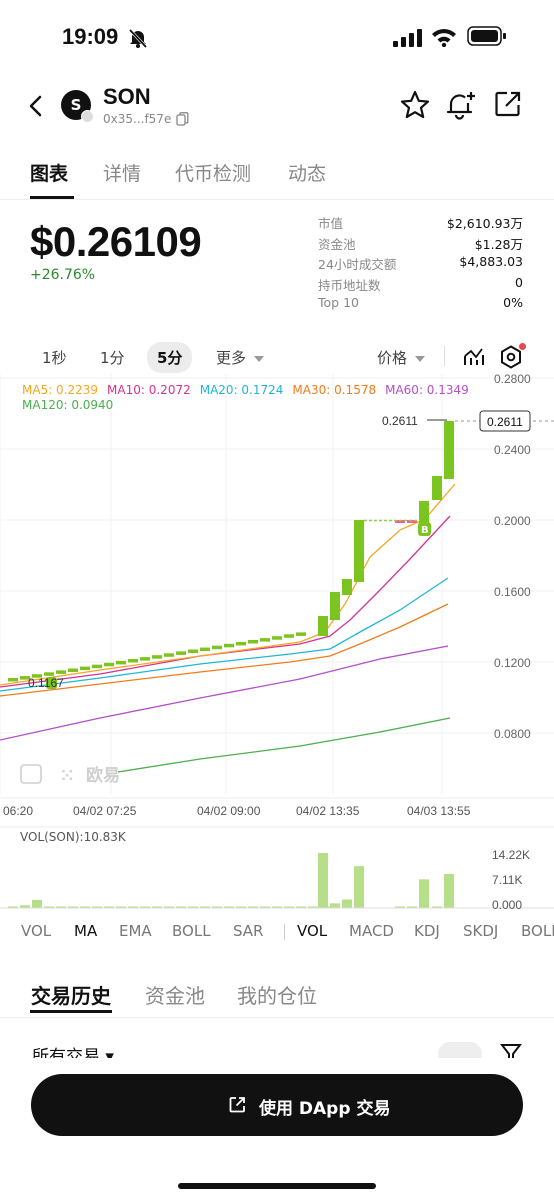  Describe the element at coordinates (277, 994) in the screenshot. I see `tab-my-positions: 我的仓位` at that location.